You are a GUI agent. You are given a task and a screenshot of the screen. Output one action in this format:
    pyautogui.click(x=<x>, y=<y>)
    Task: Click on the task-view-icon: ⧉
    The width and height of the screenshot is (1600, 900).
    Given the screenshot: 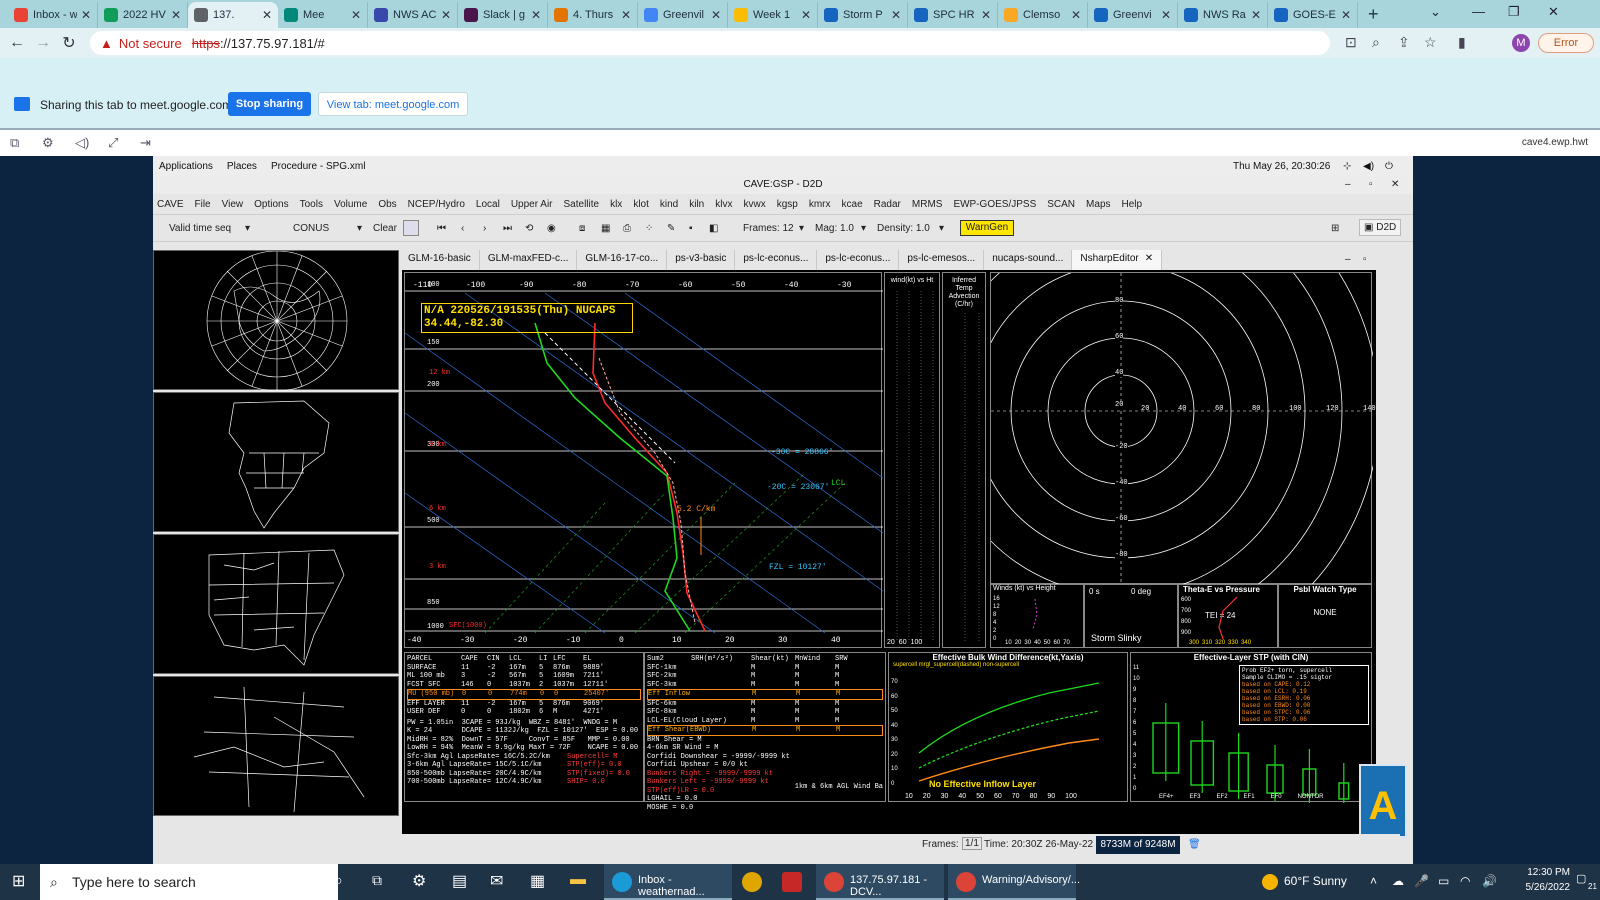 What is the action you would take?
    pyautogui.click(x=377, y=880)
    